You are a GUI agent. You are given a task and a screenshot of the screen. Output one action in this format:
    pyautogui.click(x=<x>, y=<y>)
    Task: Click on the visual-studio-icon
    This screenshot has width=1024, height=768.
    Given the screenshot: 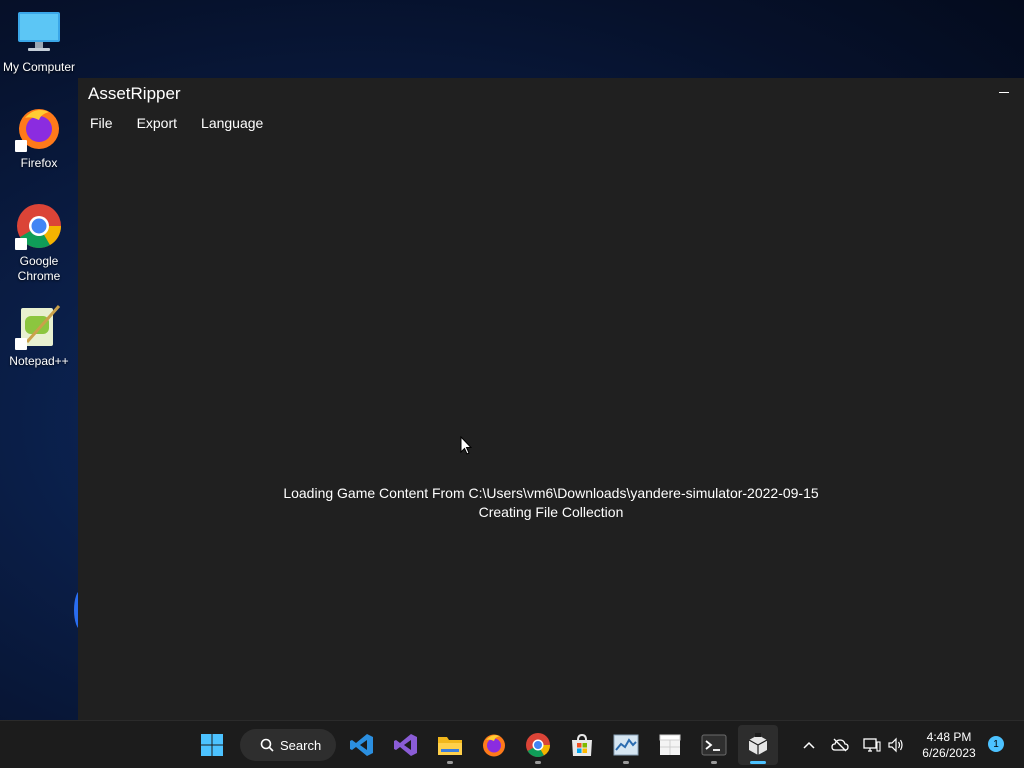 What is the action you would take?
    pyautogui.click(x=405, y=745)
    